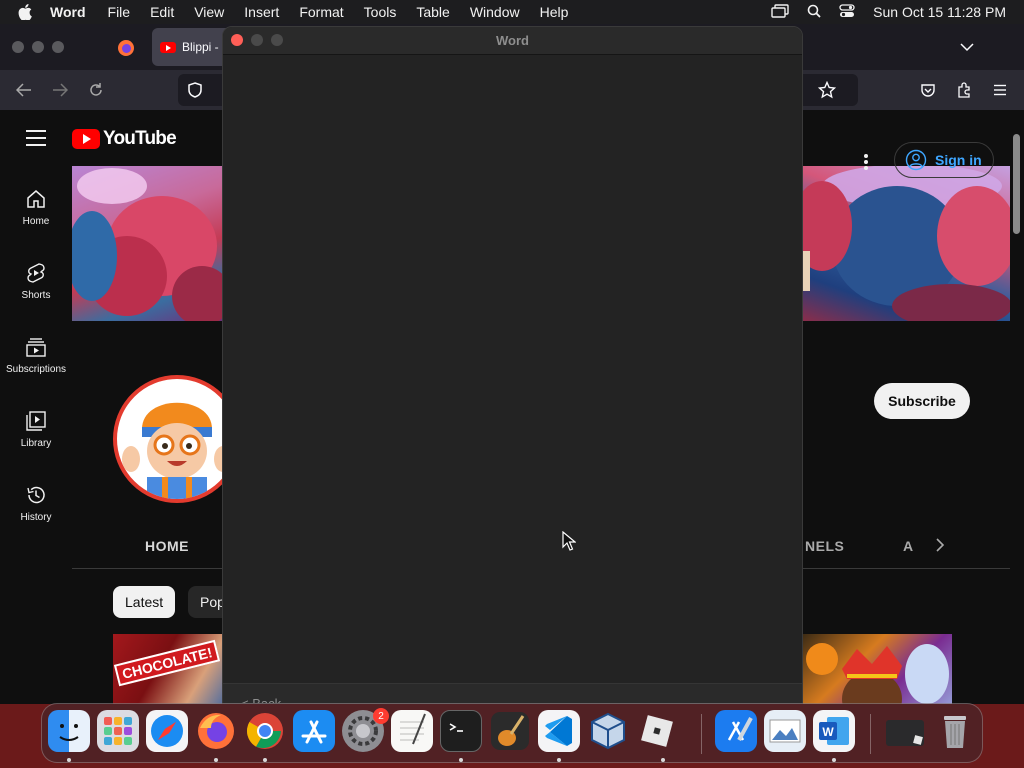  What do you see at coordinates (958, 160) in the screenshot?
I see `sign-in-label: Sign in` at bounding box center [958, 160].